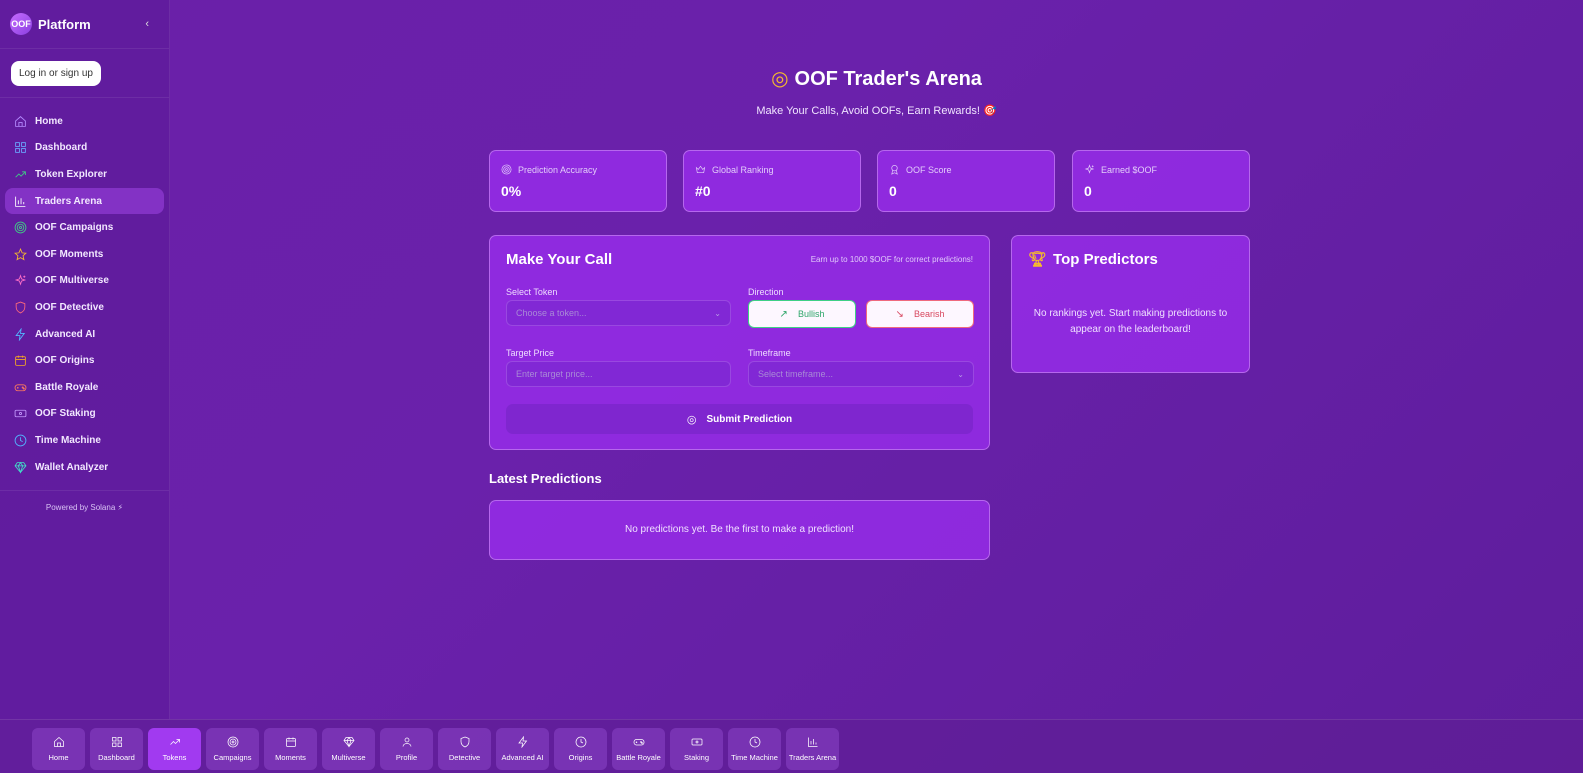  I want to click on sidebar-item-battle-royale: Battle Royale, so click(84, 387).